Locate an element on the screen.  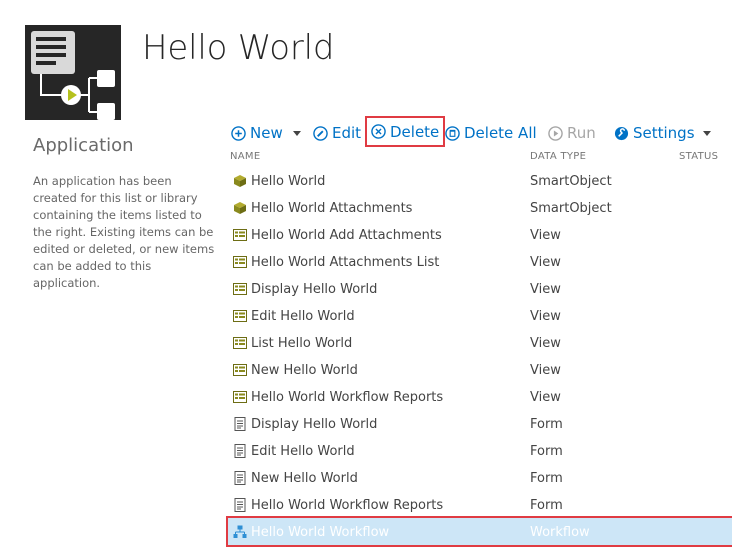
list-item: Hello World Workflow Workflow is located at coordinates (479, 531).